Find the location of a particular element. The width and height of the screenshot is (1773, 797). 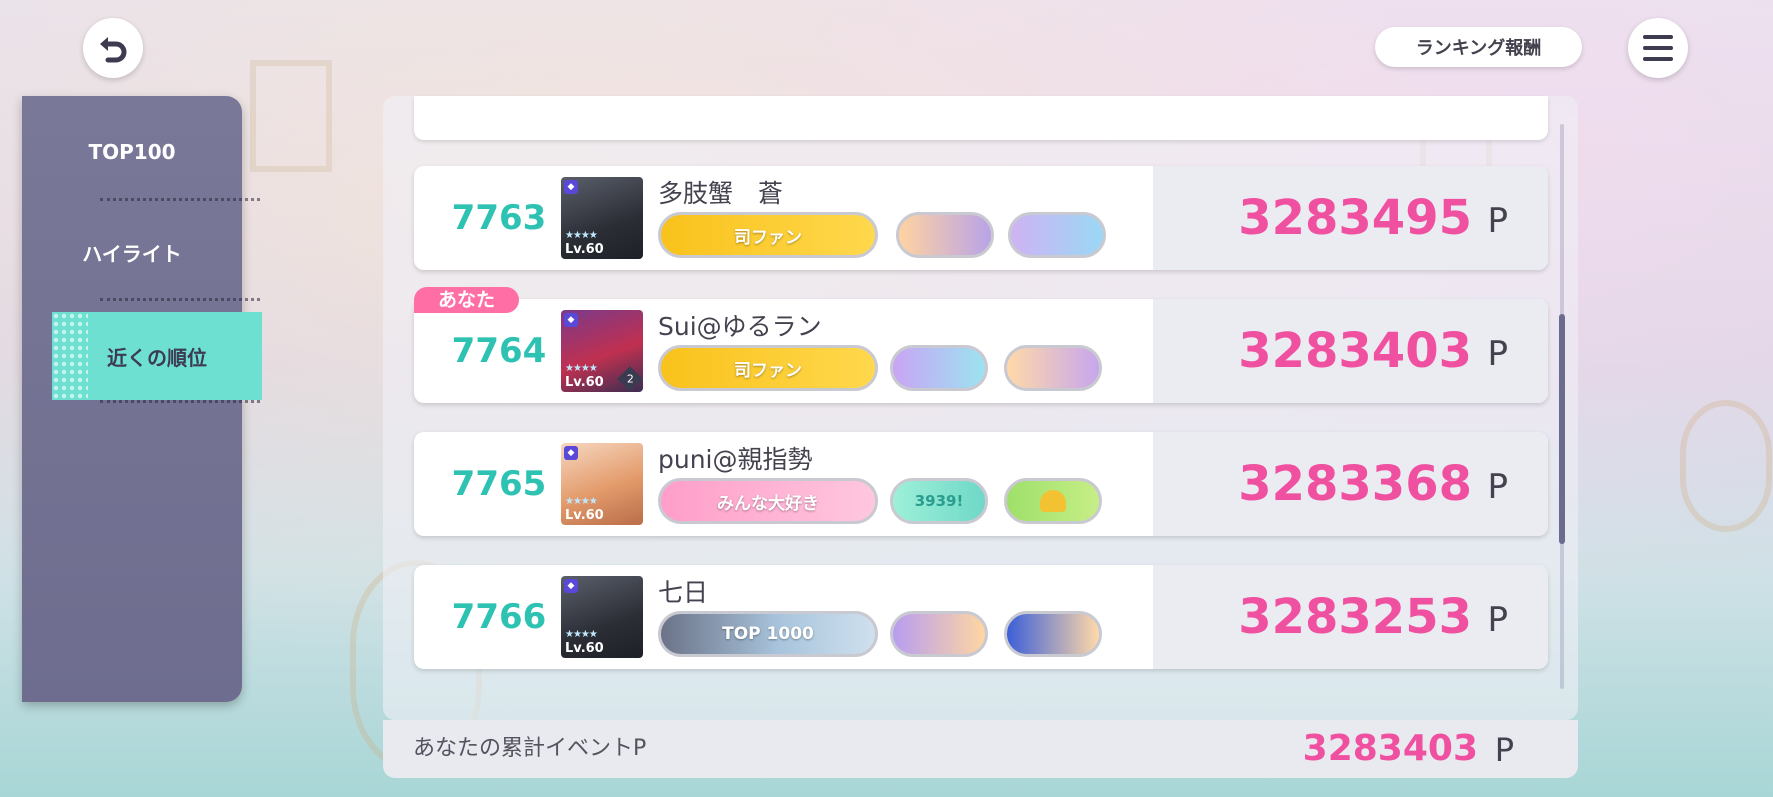

player-name: Sui@ゆるラン is located at coordinates (740, 326).